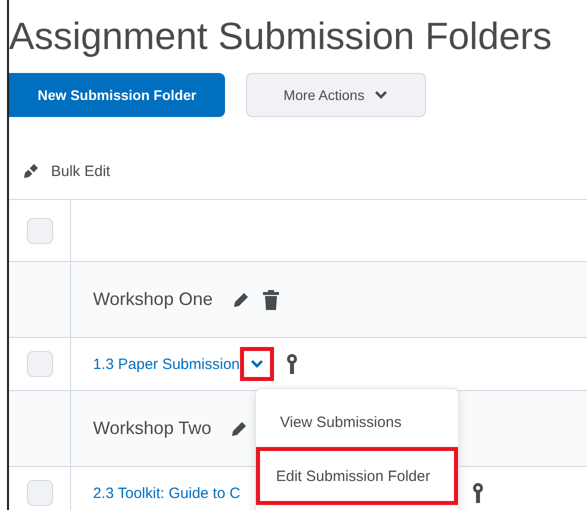 The width and height of the screenshot is (587, 510). Describe the element at coordinates (152, 428) in the screenshot. I see `group-name: Workshop Two` at that location.